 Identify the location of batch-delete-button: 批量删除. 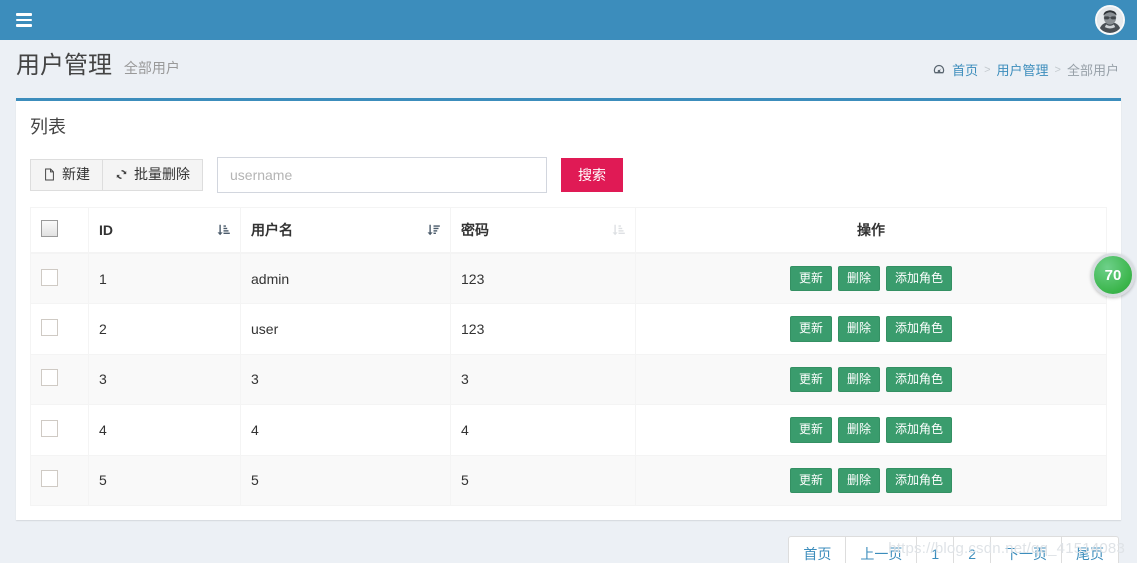
(153, 175).